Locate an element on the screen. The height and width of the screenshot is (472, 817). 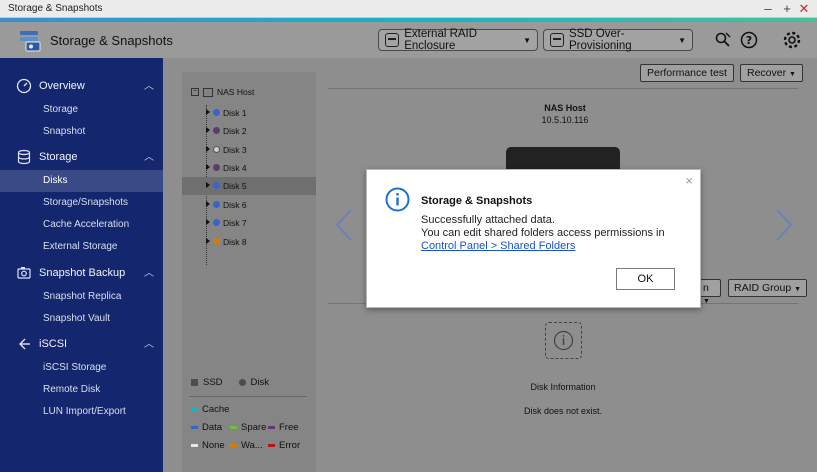
server-icon is located at coordinates (208, 92).